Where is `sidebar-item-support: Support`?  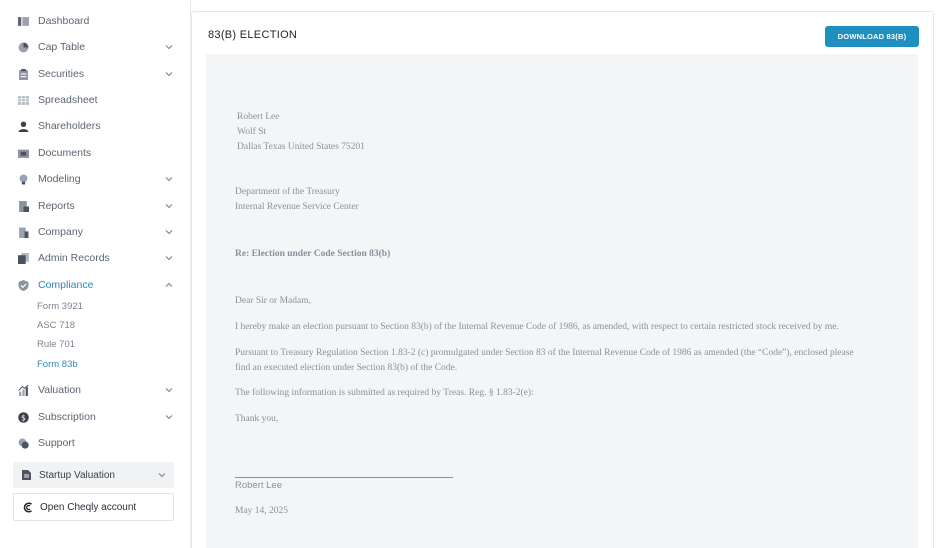 sidebar-item-support: Support is located at coordinates (96, 443).